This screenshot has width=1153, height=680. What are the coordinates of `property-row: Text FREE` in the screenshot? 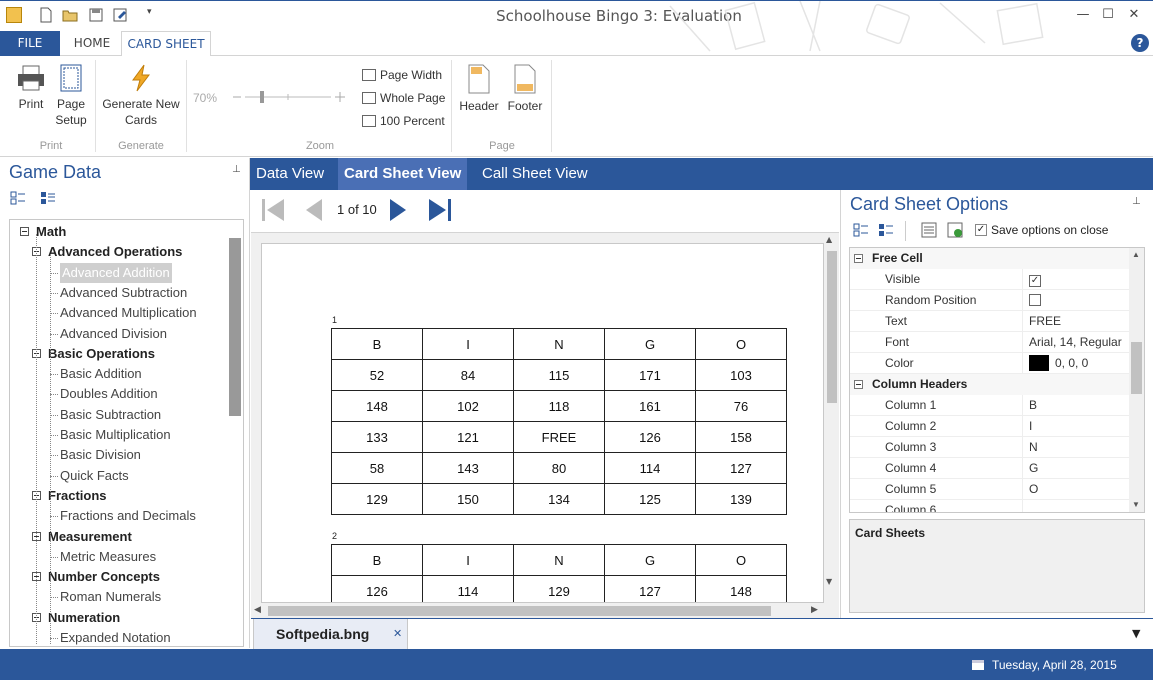 It's located at (989, 321).